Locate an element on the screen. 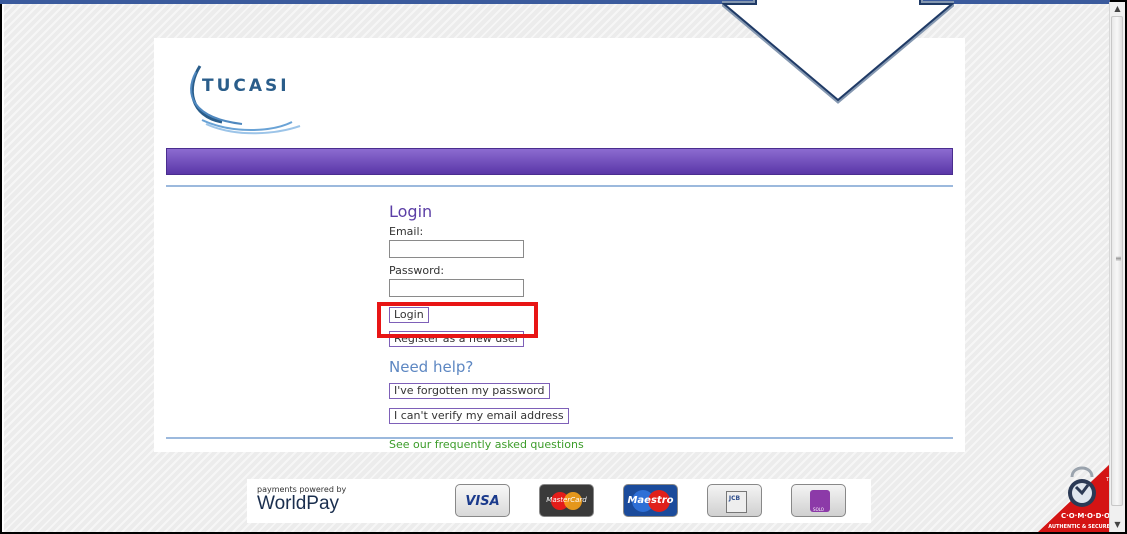  header-bar is located at coordinates (559, 161).